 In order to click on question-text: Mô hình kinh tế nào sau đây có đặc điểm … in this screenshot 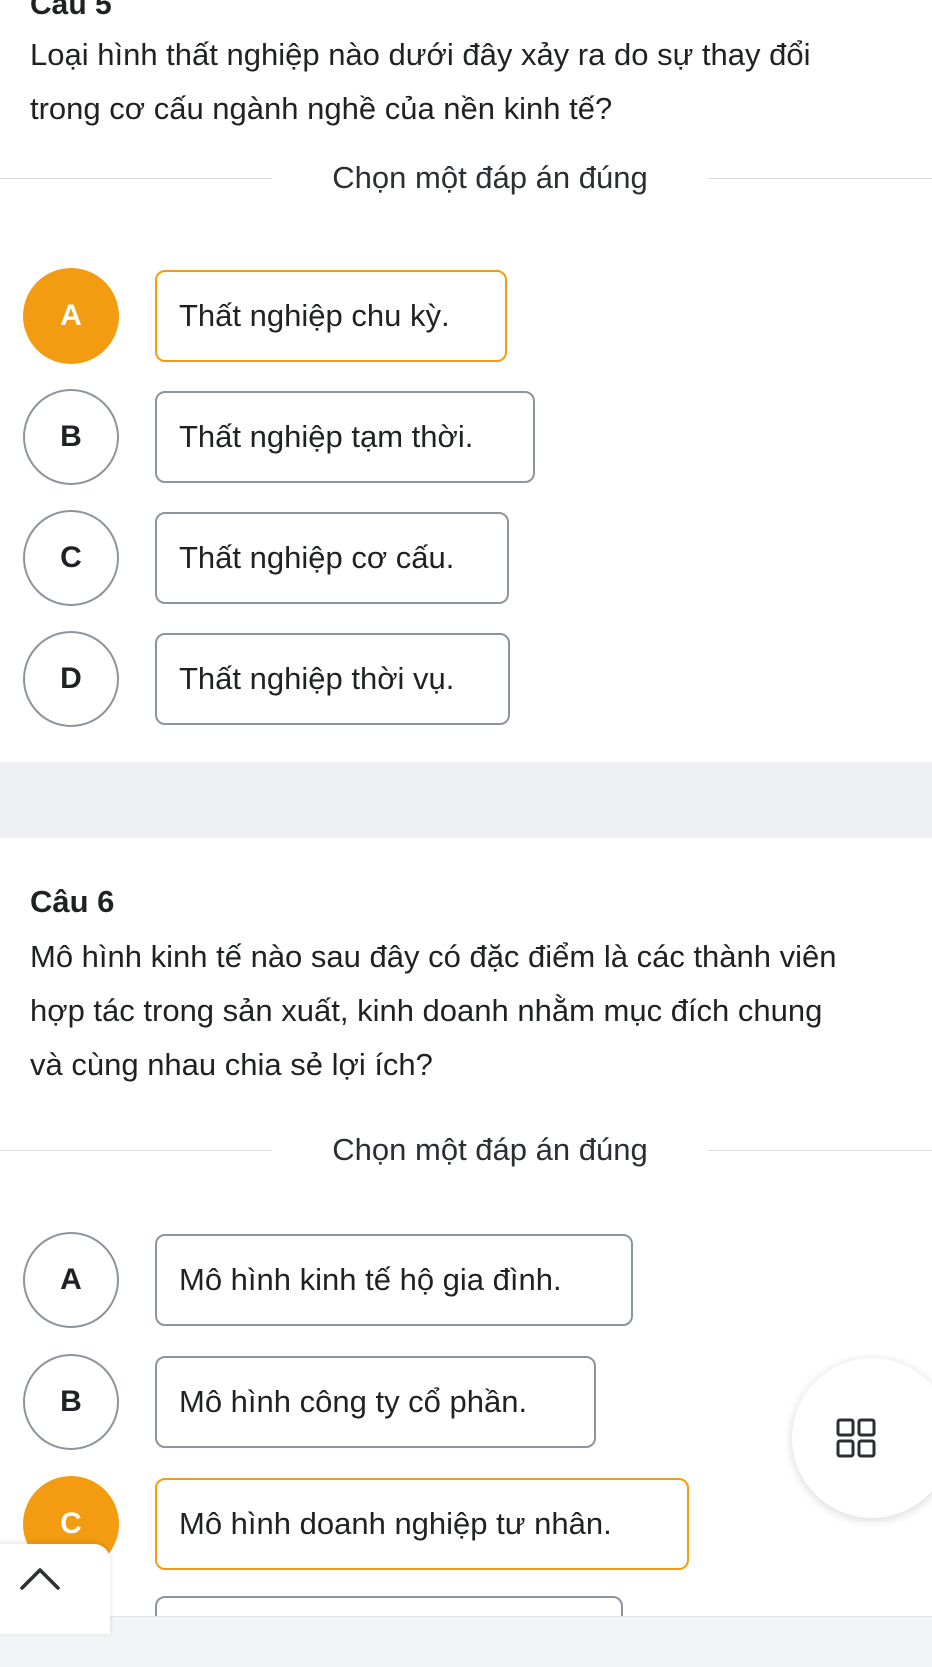, I will do `click(433, 1010)`.